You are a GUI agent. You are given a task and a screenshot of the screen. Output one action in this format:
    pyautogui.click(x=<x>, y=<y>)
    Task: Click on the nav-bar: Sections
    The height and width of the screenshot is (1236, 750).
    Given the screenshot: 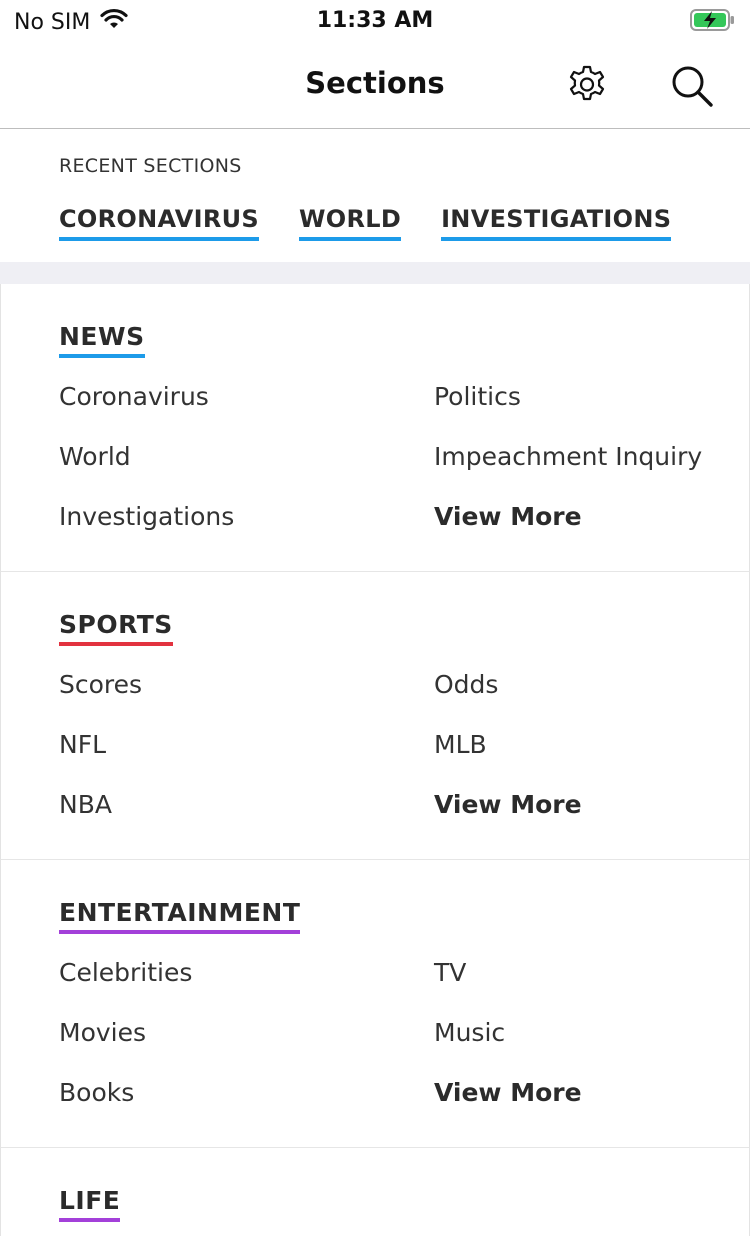 What is the action you would take?
    pyautogui.click(x=375, y=85)
    